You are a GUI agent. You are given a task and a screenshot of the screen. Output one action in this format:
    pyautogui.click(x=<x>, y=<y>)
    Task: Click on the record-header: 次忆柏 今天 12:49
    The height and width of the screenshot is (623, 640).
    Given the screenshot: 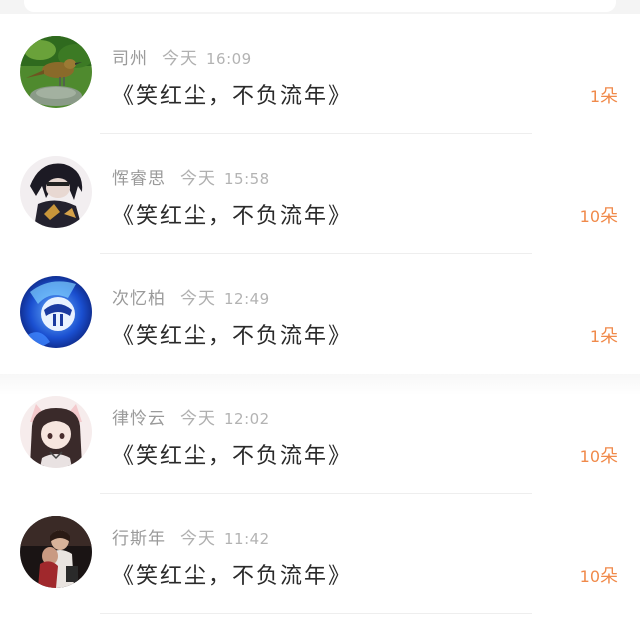 What is the action you would take?
    pyautogui.click(x=191, y=296)
    